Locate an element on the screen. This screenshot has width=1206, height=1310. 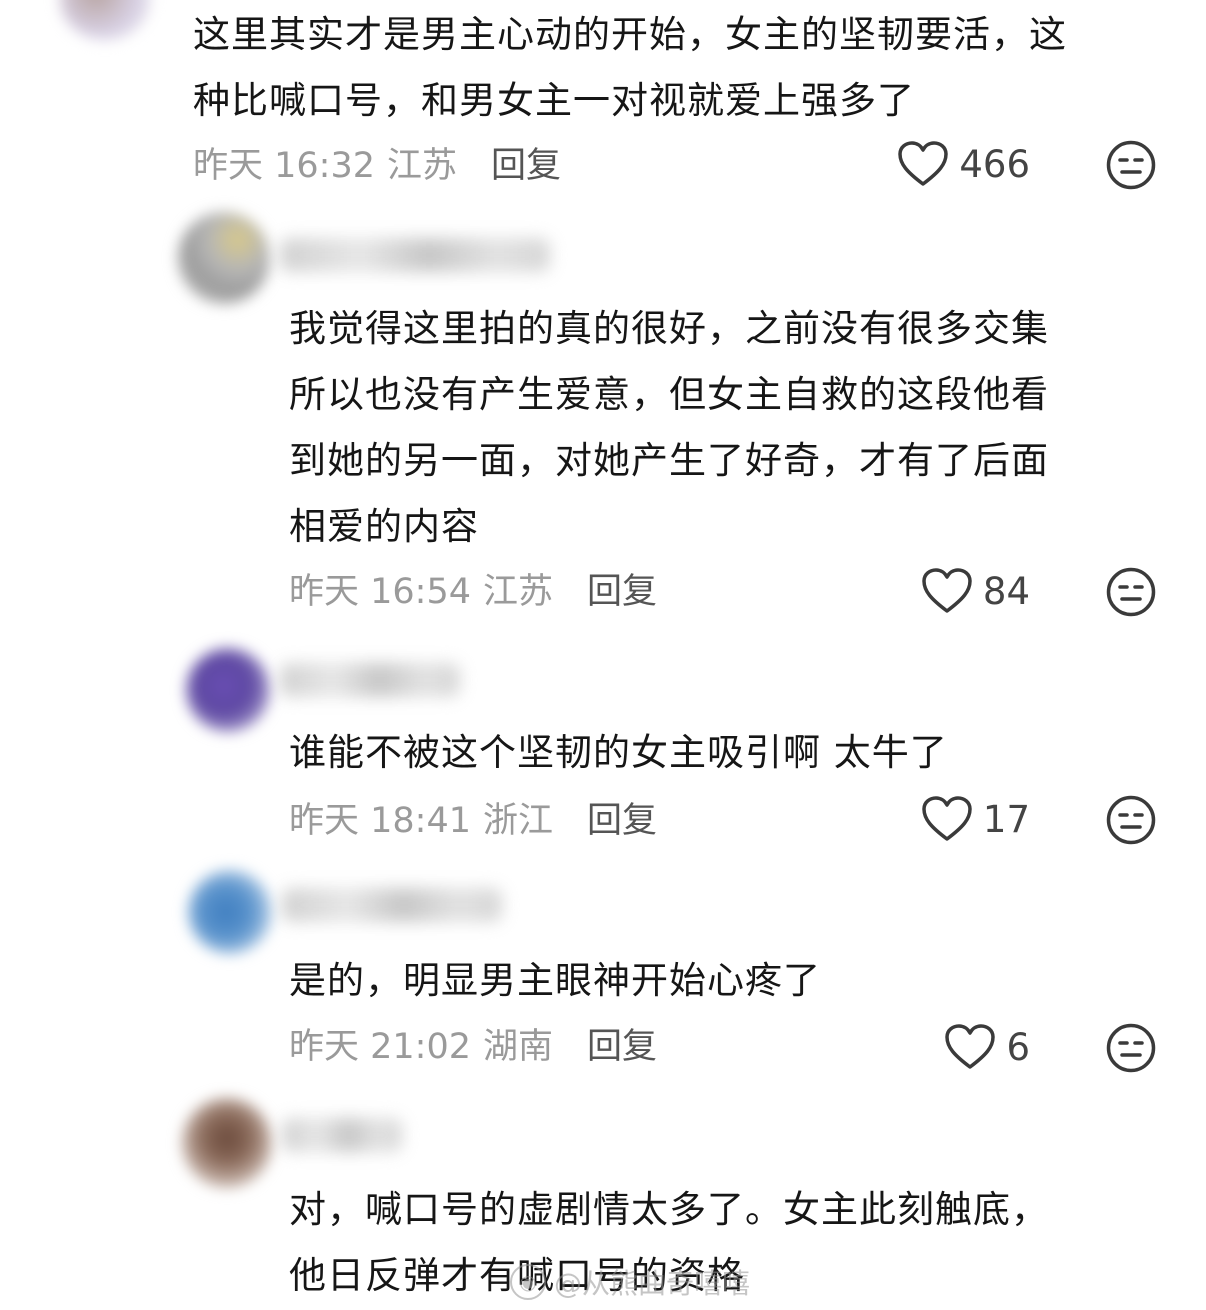
like-count: 6 is located at coordinates (1018, 1047).